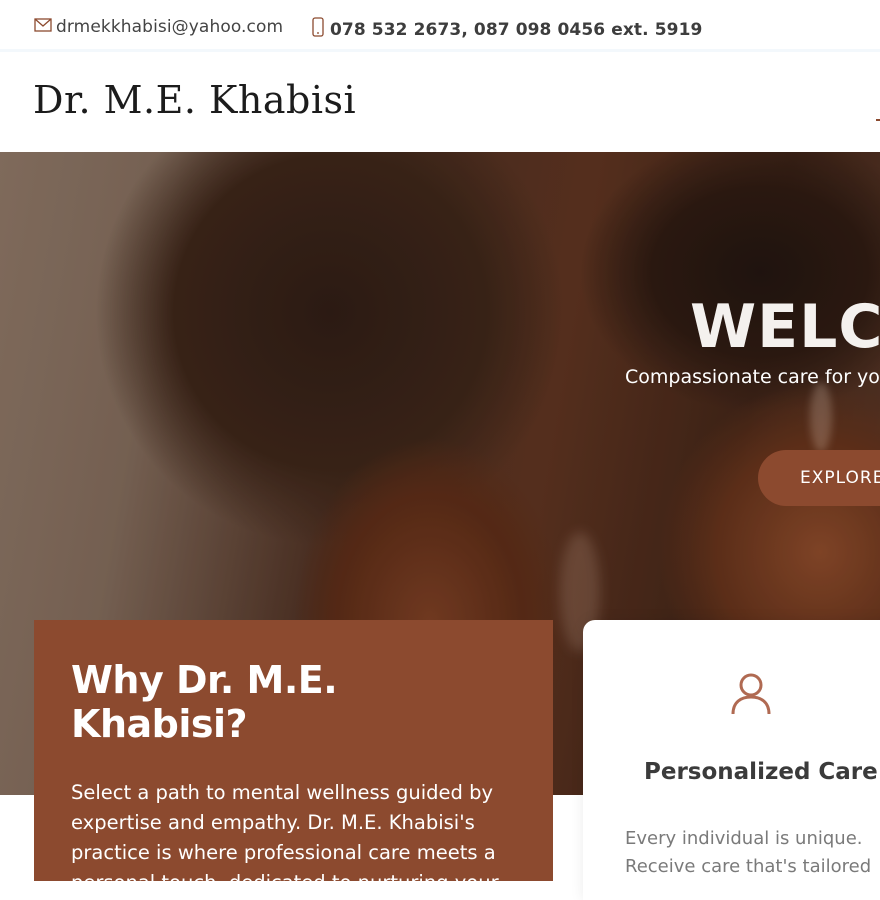 The width and height of the screenshot is (880, 900). I want to click on mobile-phone-icon, so click(318, 29).